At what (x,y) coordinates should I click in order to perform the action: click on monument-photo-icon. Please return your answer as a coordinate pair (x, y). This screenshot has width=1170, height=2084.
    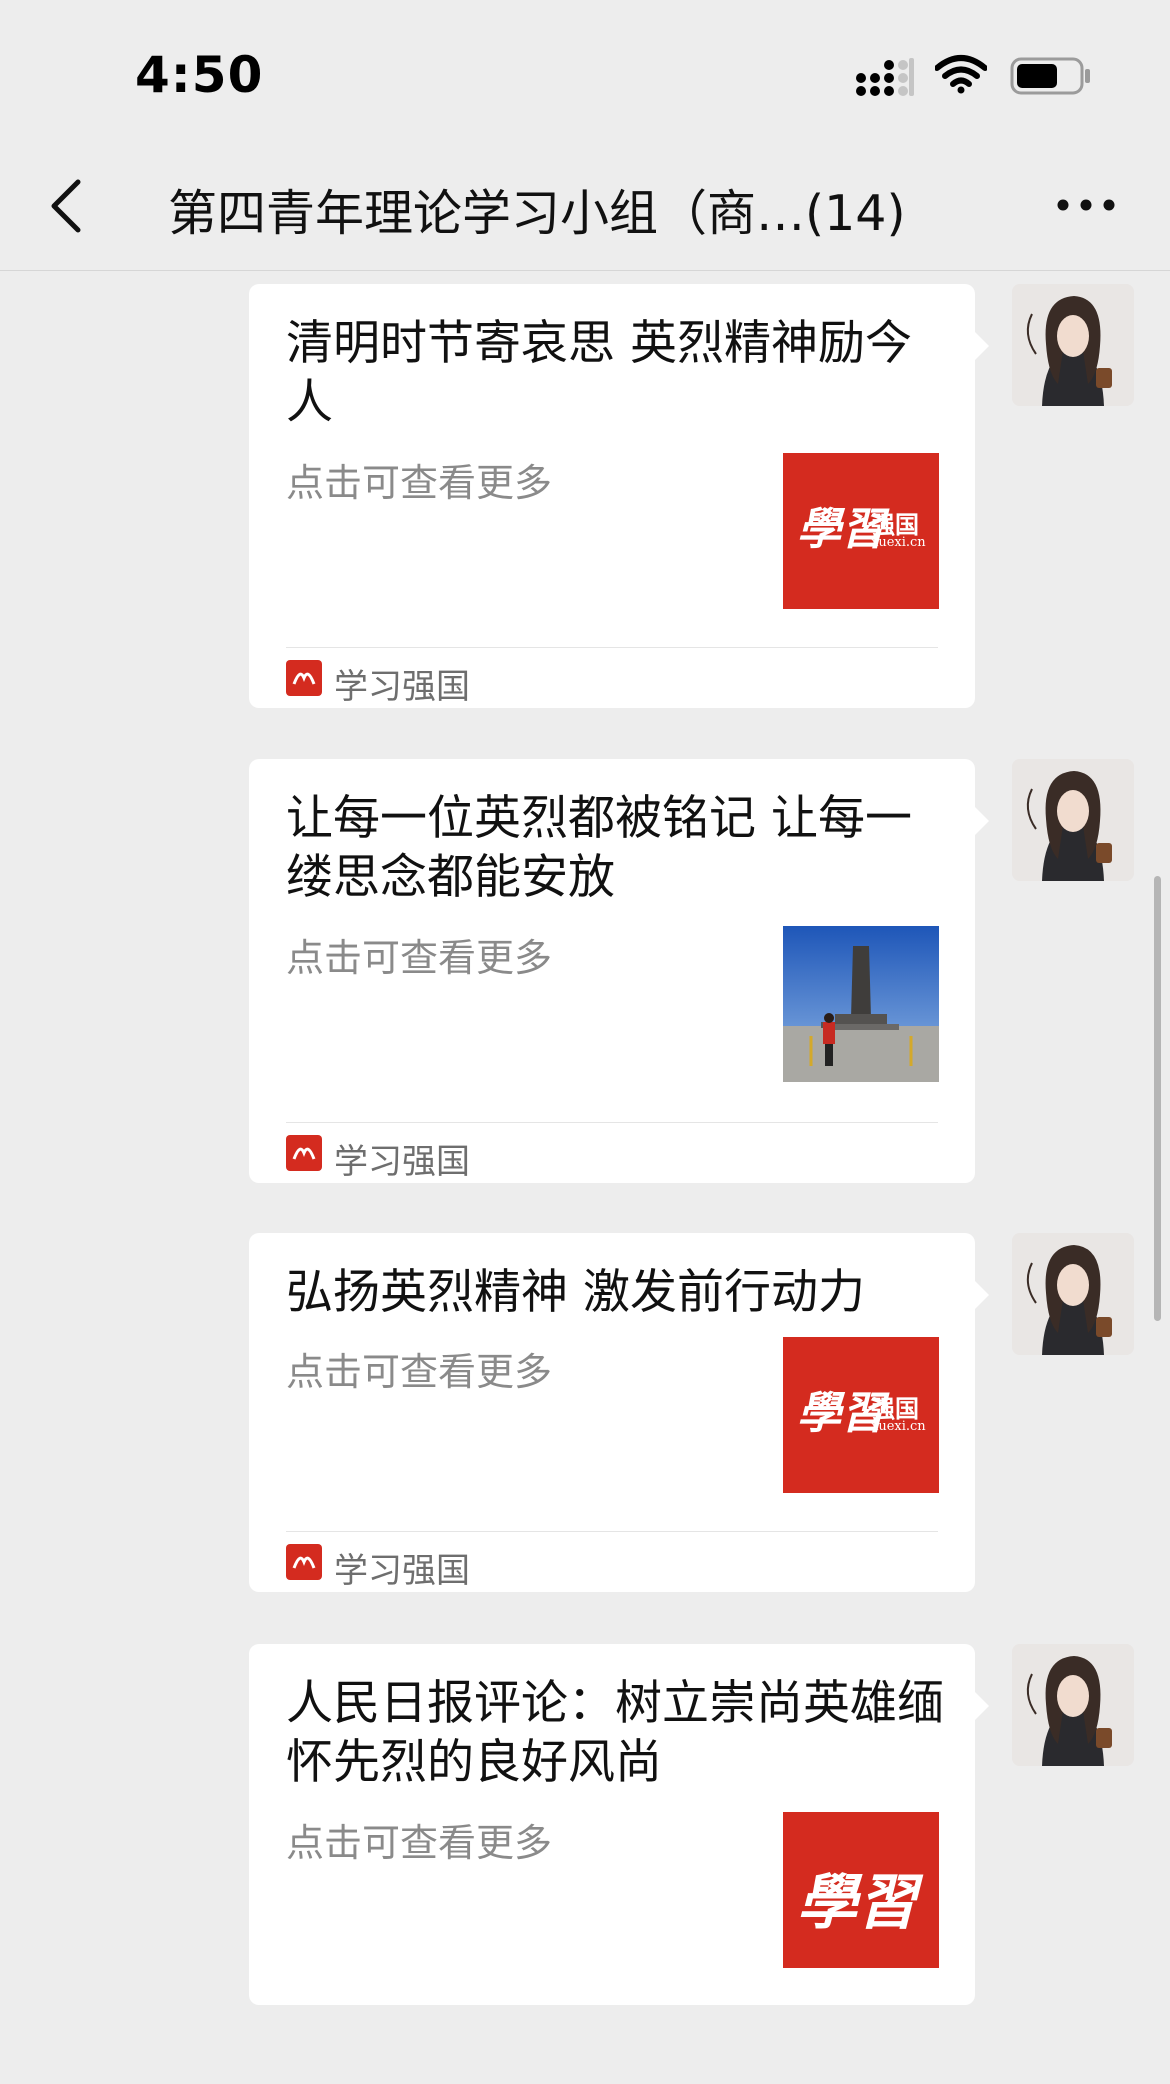
    Looking at the image, I should click on (861, 1004).